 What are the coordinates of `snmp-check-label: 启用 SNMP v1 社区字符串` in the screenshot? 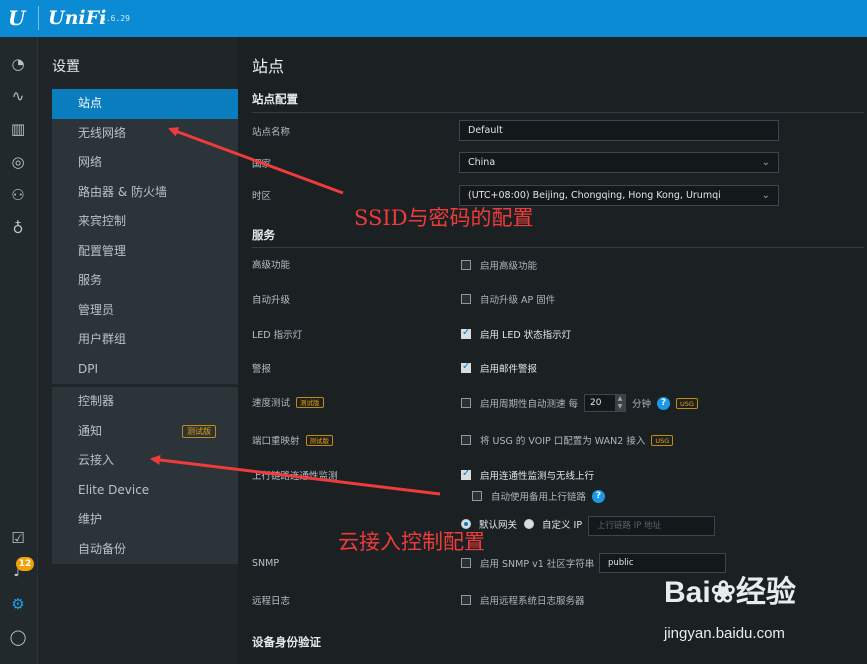 It's located at (537, 564).